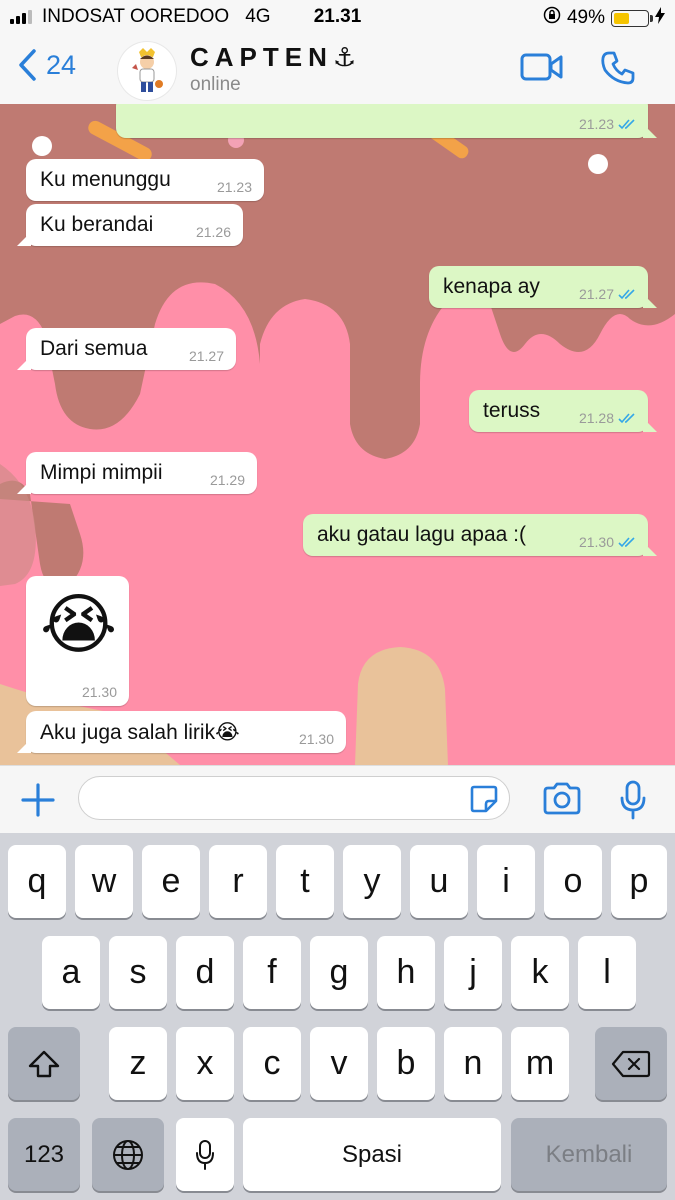 The width and height of the screenshot is (675, 1200). Describe the element at coordinates (339, 972) in the screenshot. I see `key-g: g` at that location.